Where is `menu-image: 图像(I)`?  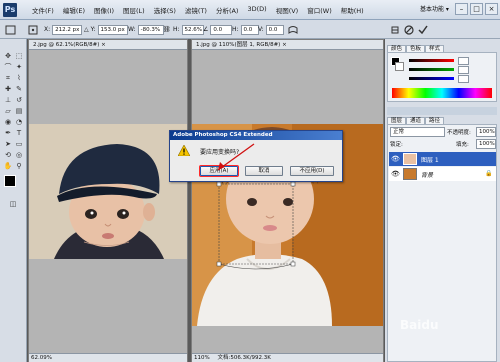
menu-image: 图像(I) is located at coordinates (104, 10).